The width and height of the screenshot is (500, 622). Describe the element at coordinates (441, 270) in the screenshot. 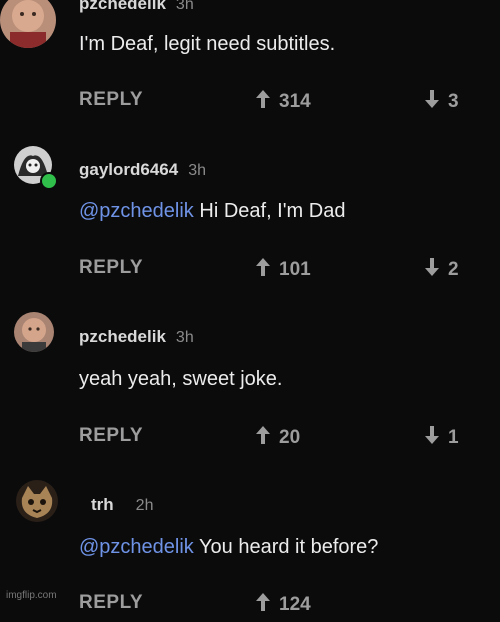

I see `downvote-button: 2` at that location.